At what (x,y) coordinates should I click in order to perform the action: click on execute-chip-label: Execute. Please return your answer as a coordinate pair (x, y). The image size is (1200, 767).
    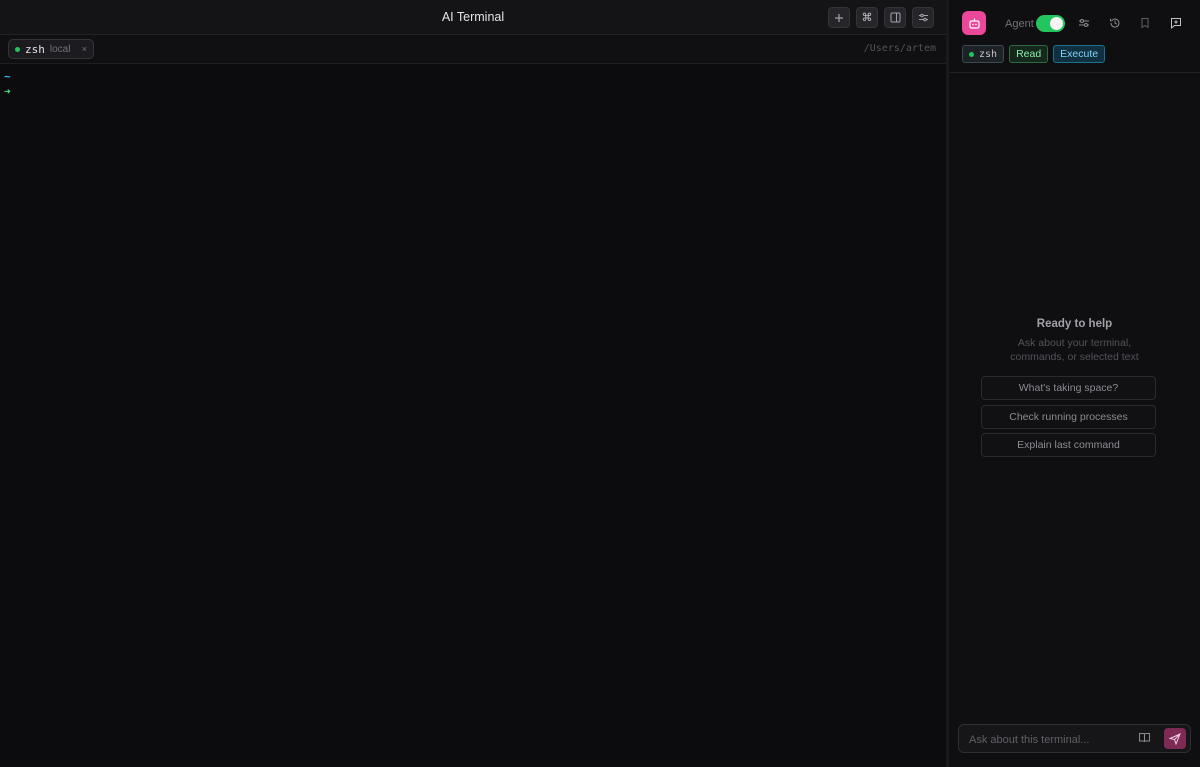
    Looking at the image, I should click on (1079, 54).